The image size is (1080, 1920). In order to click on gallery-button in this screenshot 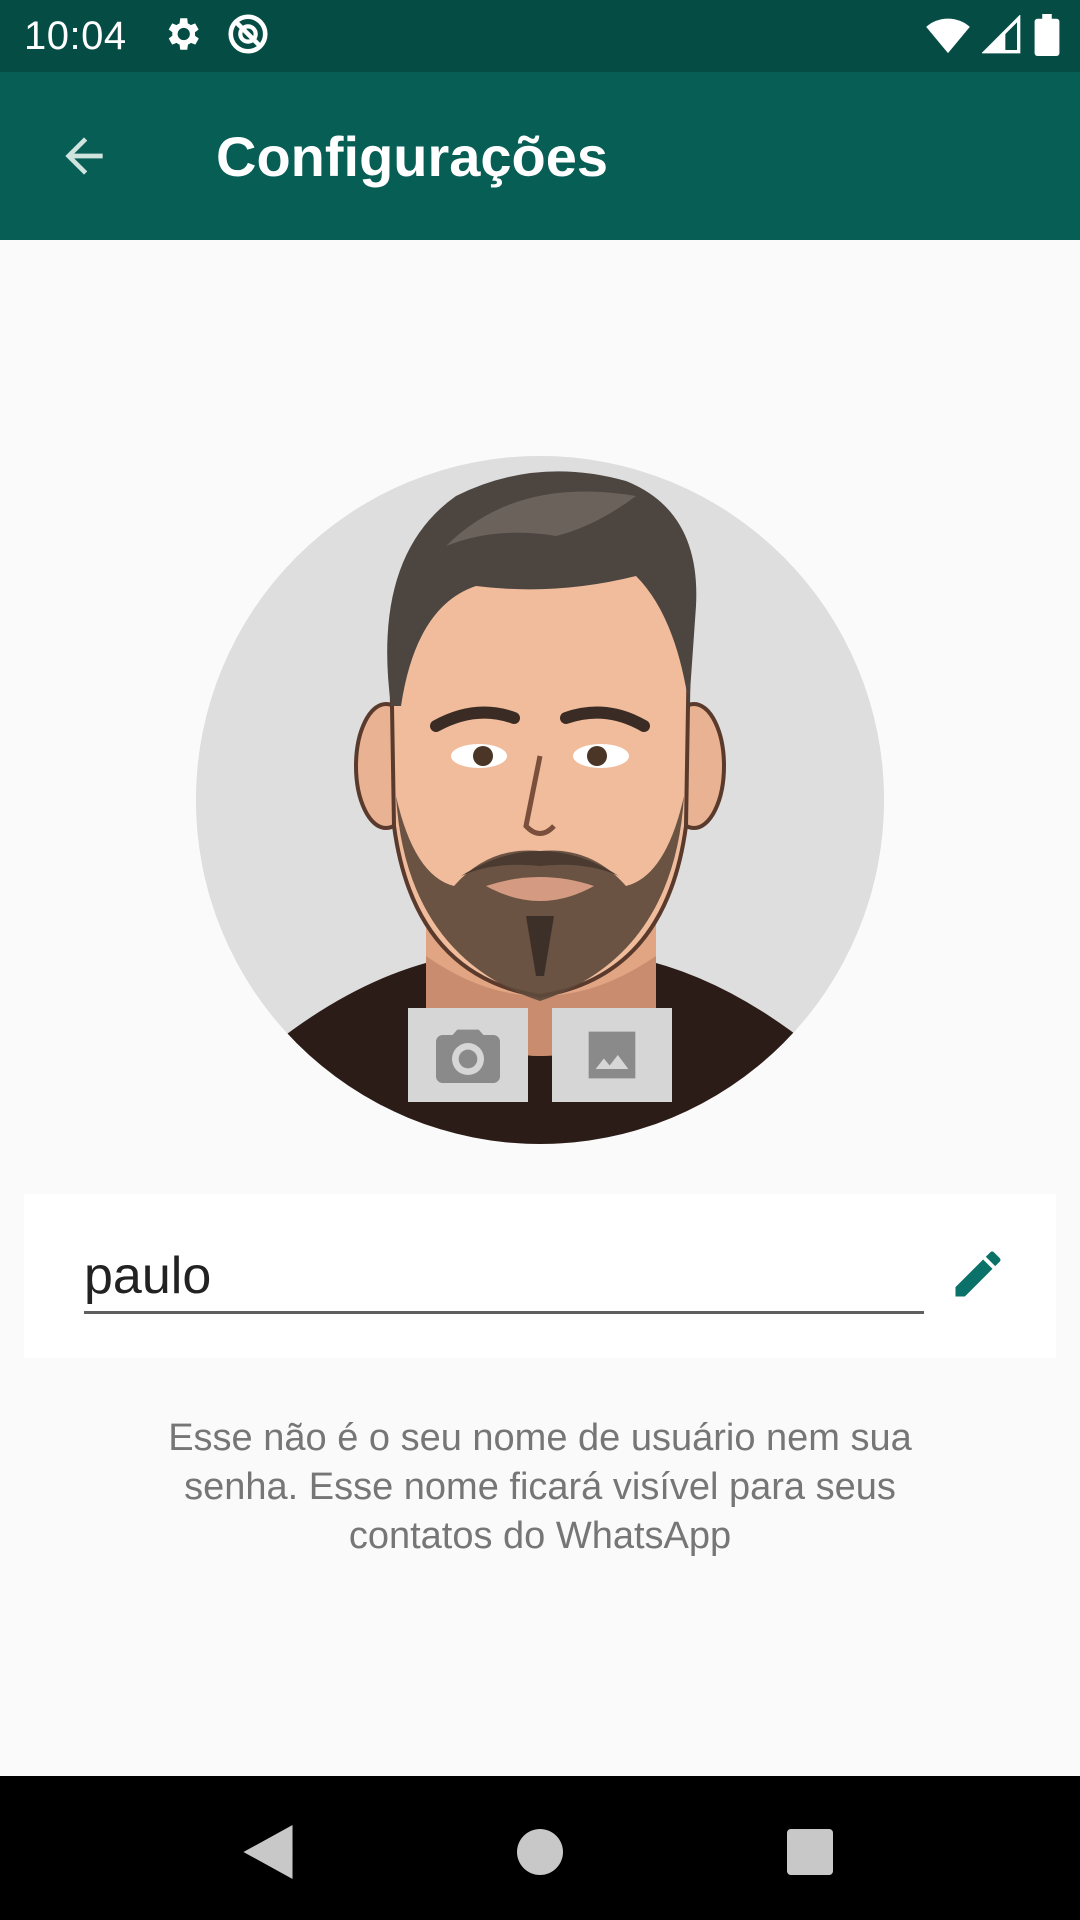, I will do `click(612, 1055)`.